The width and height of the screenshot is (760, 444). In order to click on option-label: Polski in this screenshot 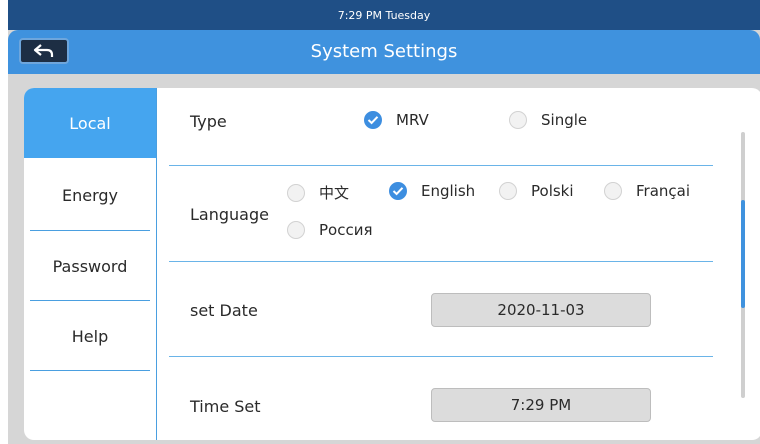, I will do `click(552, 191)`.